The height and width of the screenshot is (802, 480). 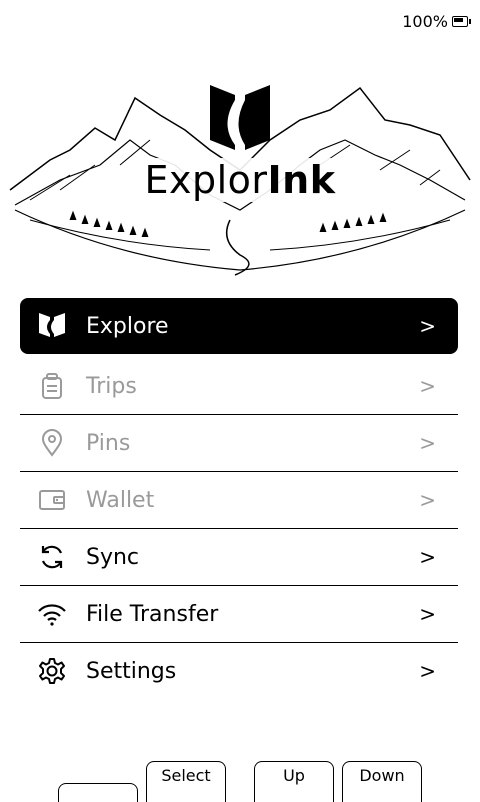 What do you see at coordinates (461, 21) in the screenshot?
I see `battery-charging-icon` at bounding box center [461, 21].